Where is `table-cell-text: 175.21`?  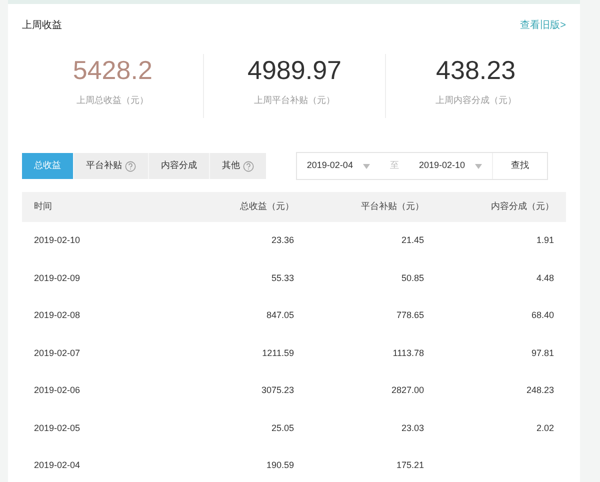 table-cell-text: 175.21 is located at coordinates (409, 465).